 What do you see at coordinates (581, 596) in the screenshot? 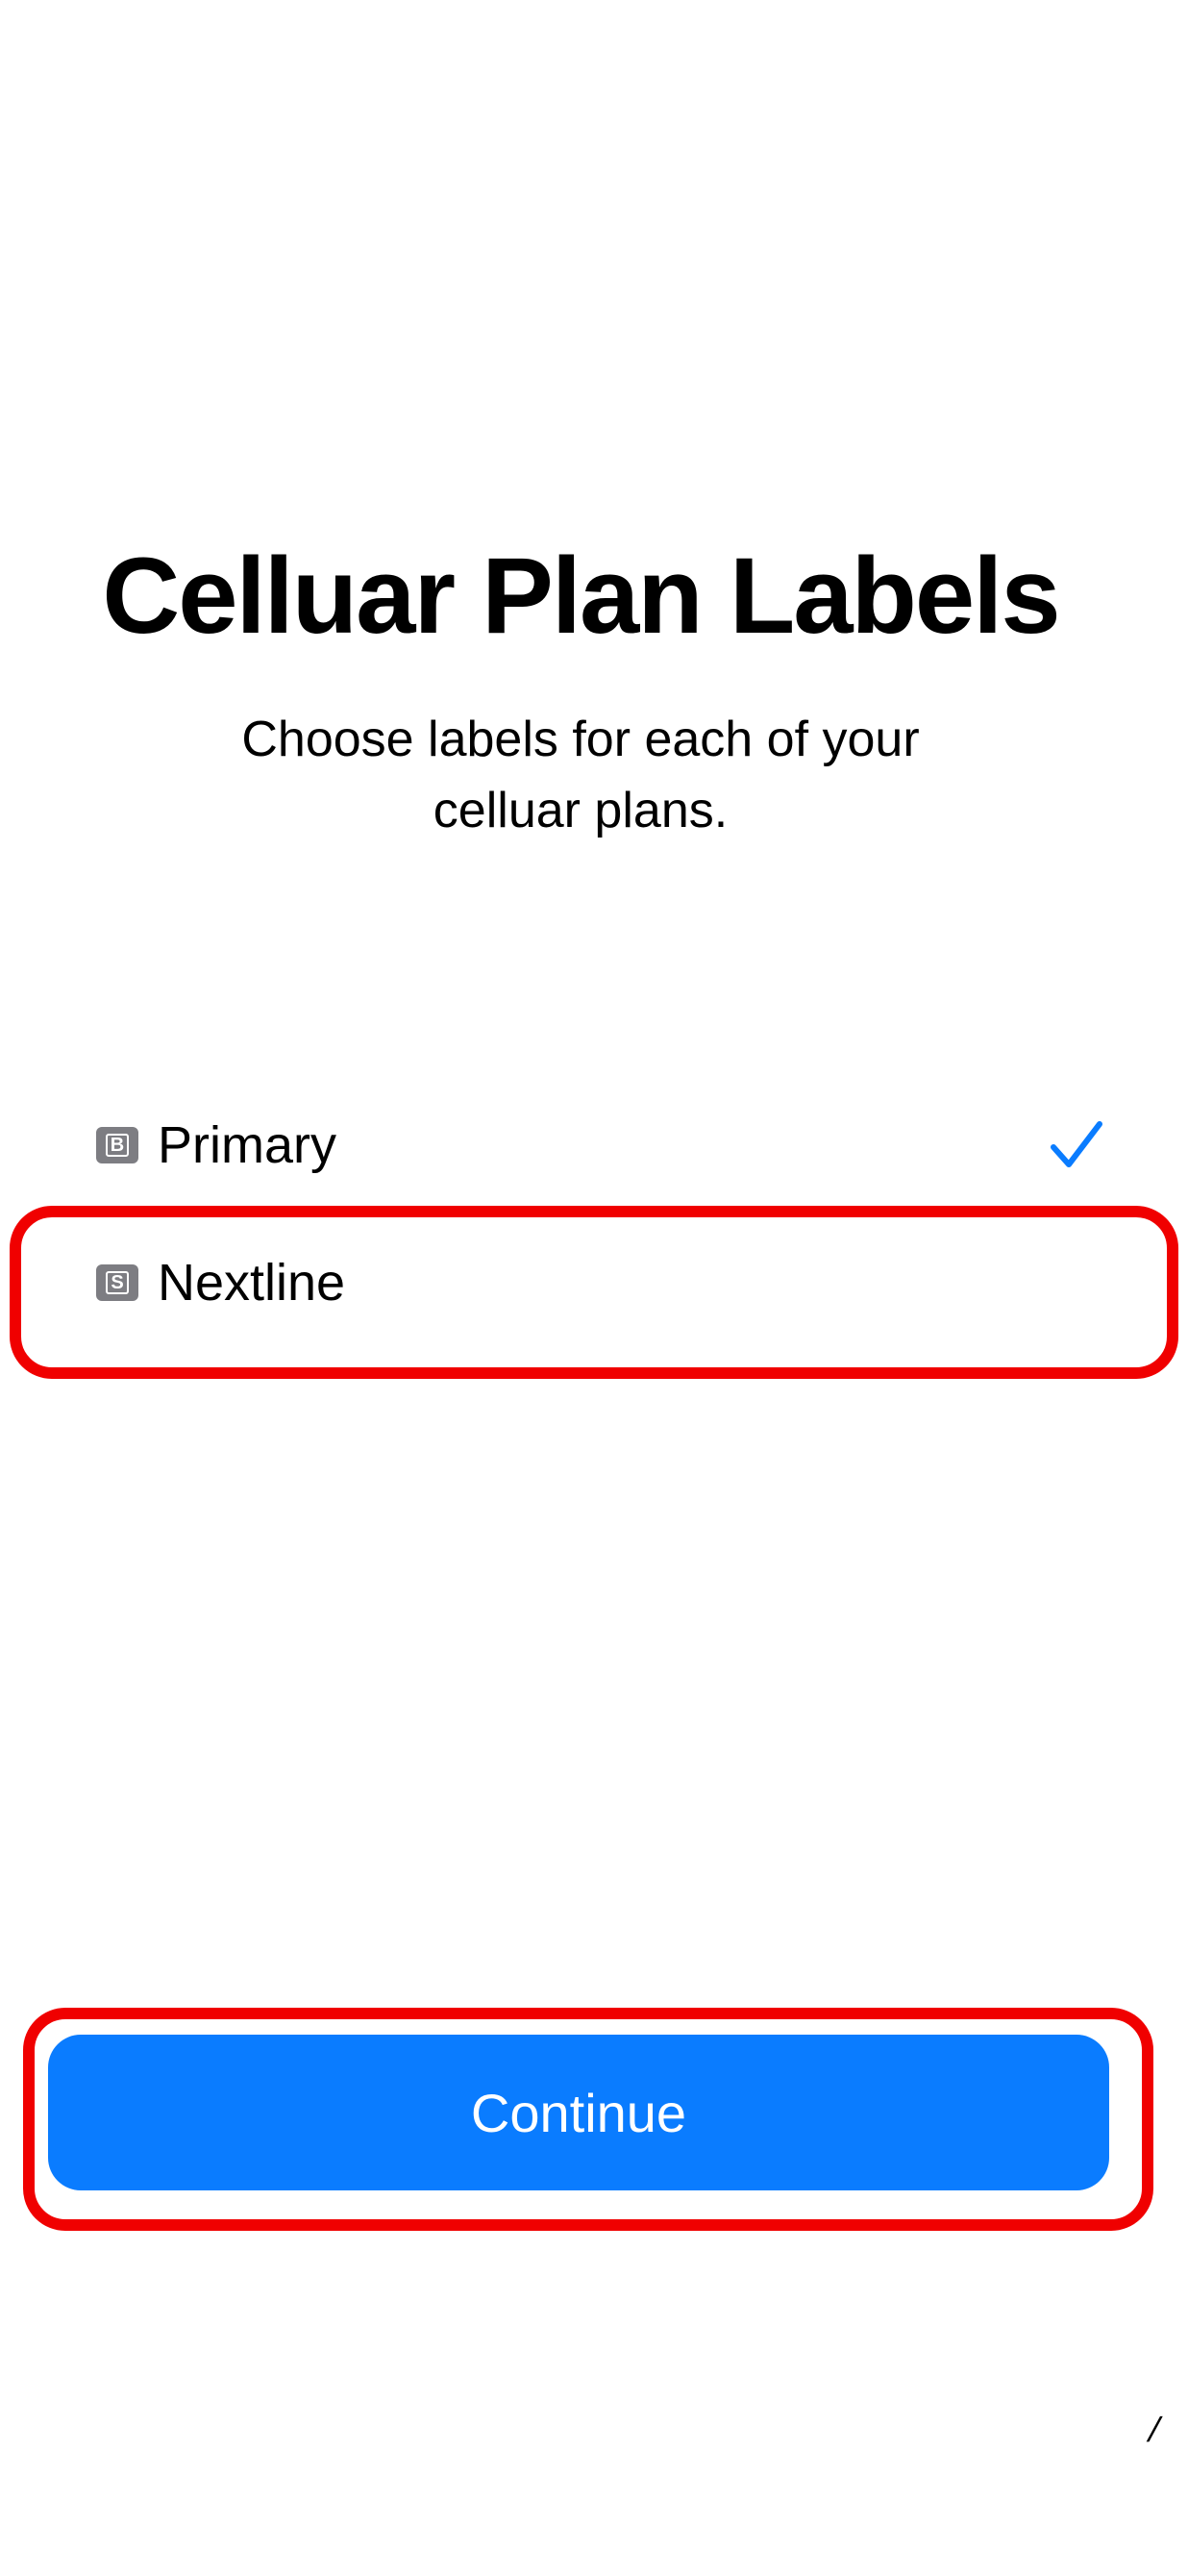
I see `page-title: Celluar Plan Labels` at bounding box center [581, 596].